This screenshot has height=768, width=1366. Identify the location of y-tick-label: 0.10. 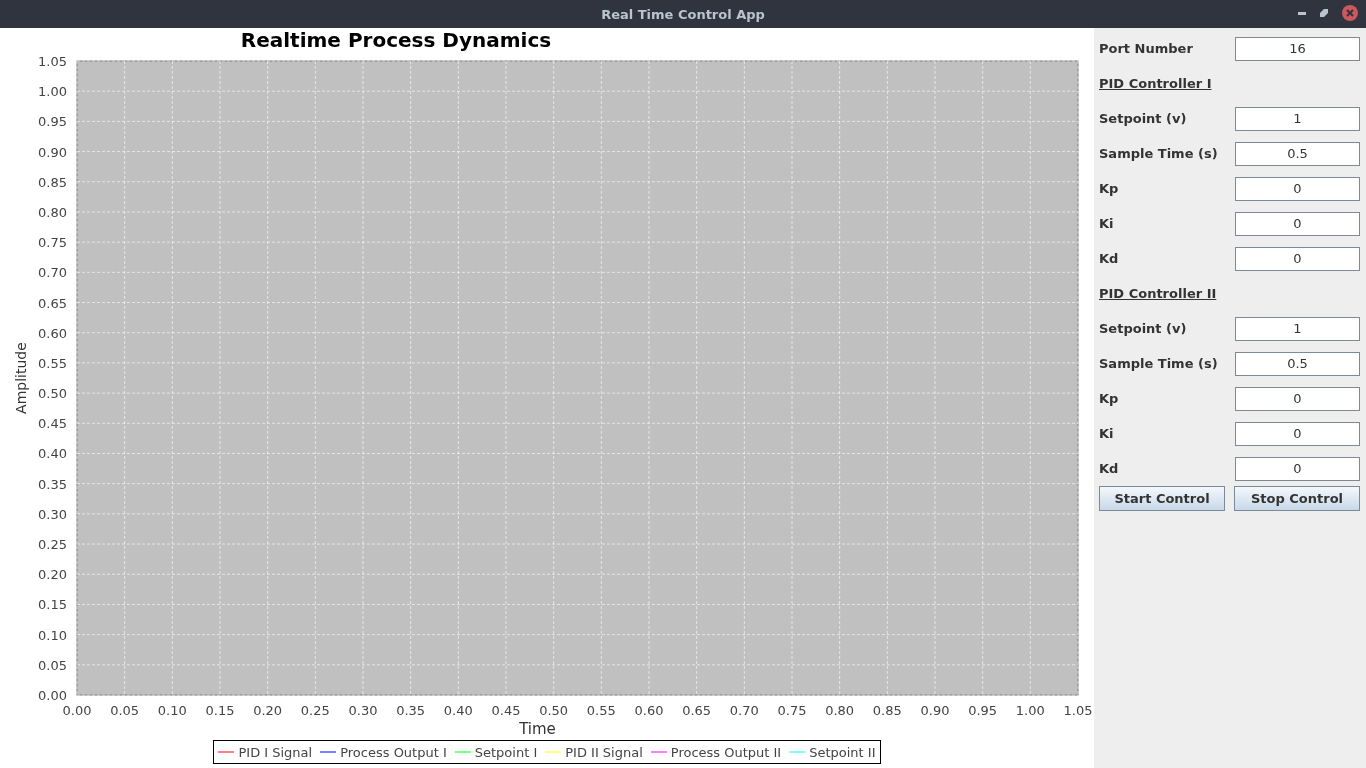
(52, 635).